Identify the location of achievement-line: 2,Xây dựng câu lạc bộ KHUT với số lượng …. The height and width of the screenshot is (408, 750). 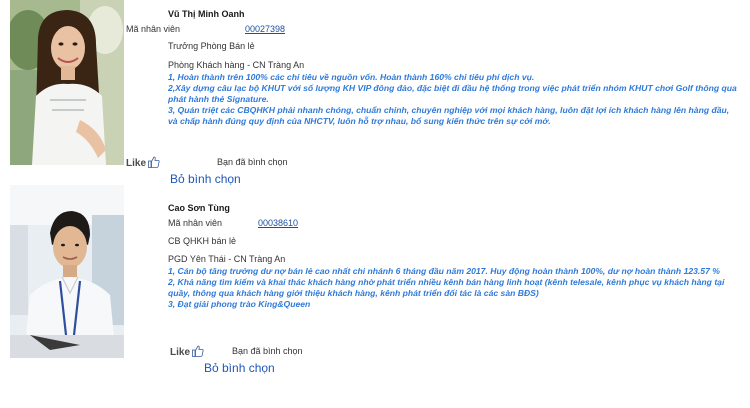
(452, 88).